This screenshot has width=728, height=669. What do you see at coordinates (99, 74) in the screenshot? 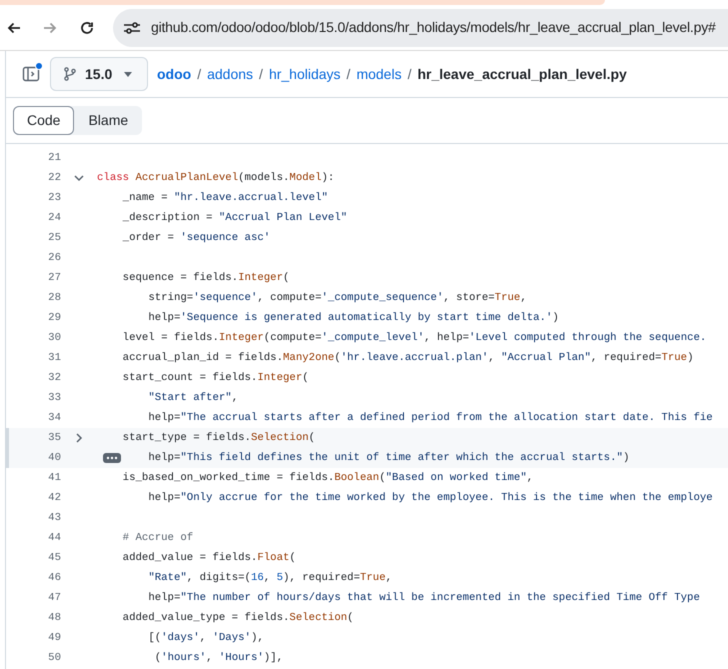
I see `branch-button: 15.0` at bounding box center [99, 74].